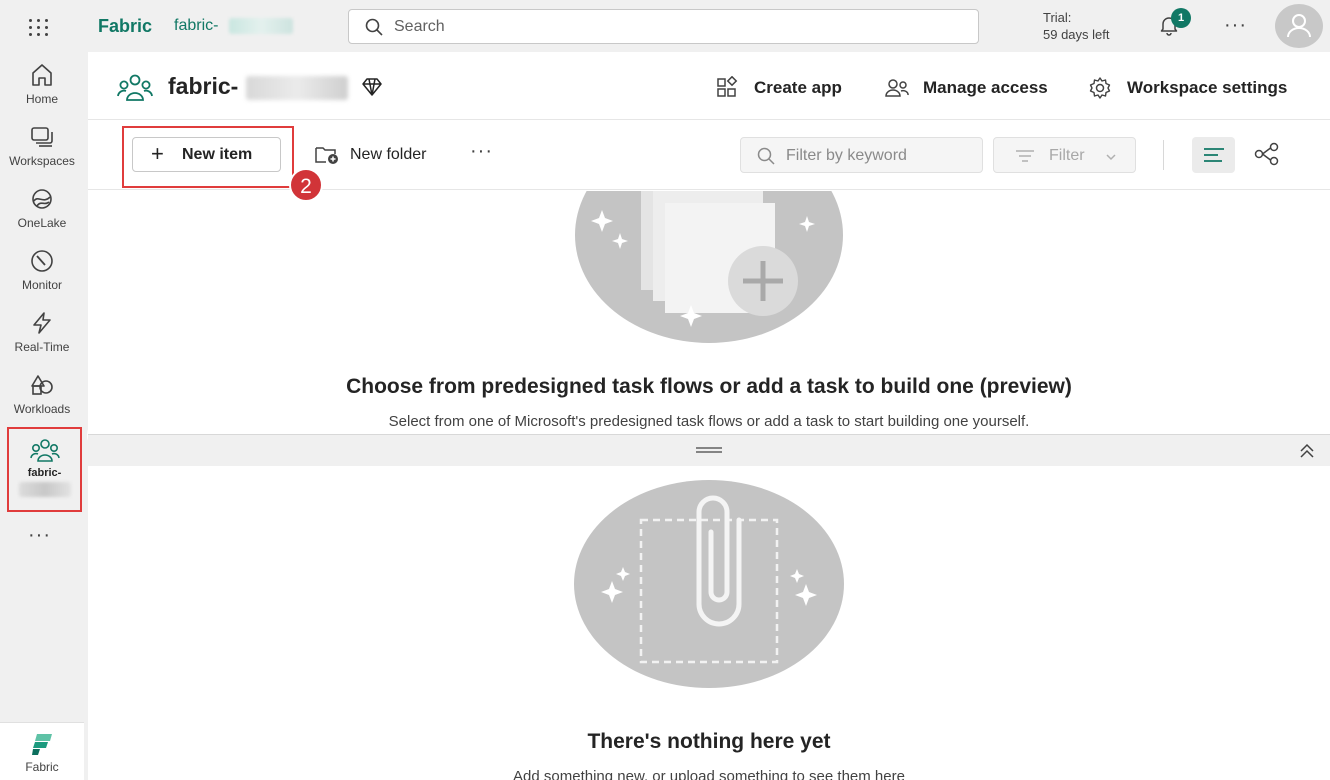  Describe the element at coordinates (39, 535) in the screenshot. I see `nav-more-icon: ···` at that location.